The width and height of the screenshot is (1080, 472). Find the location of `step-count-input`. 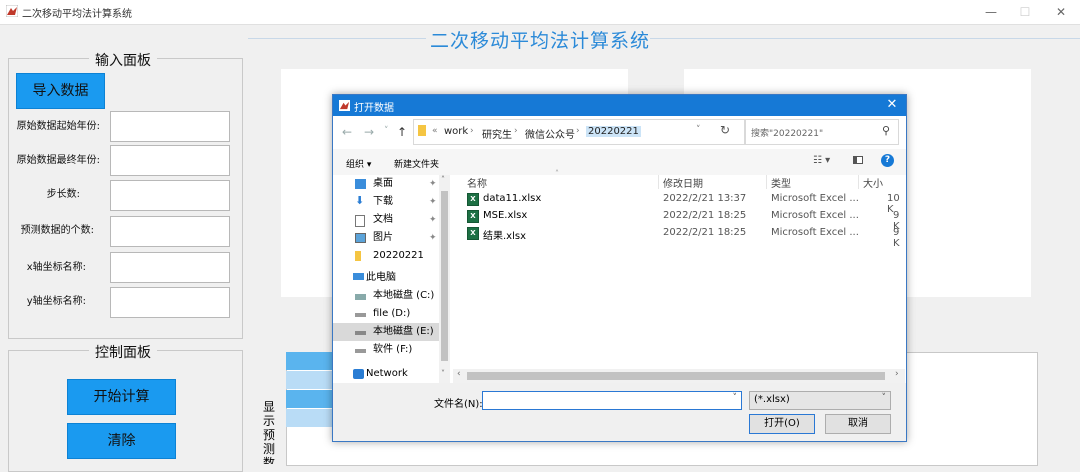

step-count-input is located at coordinates (170, 195).